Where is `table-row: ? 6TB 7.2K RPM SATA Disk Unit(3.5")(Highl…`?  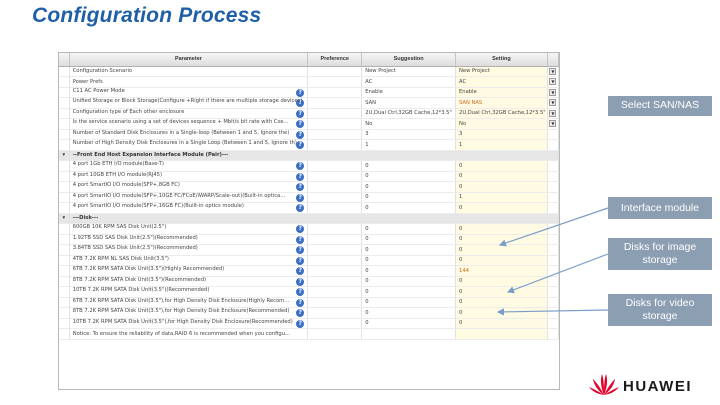 table-row: ? 6TB 7.2K RPM SATA Disk Unit(3.5")(Highl… is located at coordinates (309, 271).